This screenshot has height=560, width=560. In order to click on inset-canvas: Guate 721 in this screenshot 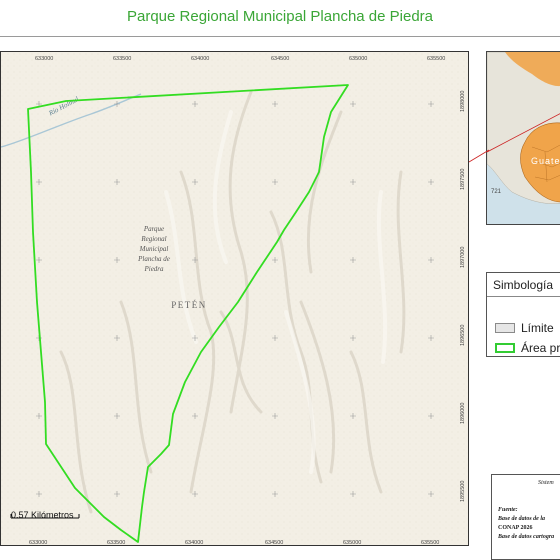, I will do `click(523, 138)`.